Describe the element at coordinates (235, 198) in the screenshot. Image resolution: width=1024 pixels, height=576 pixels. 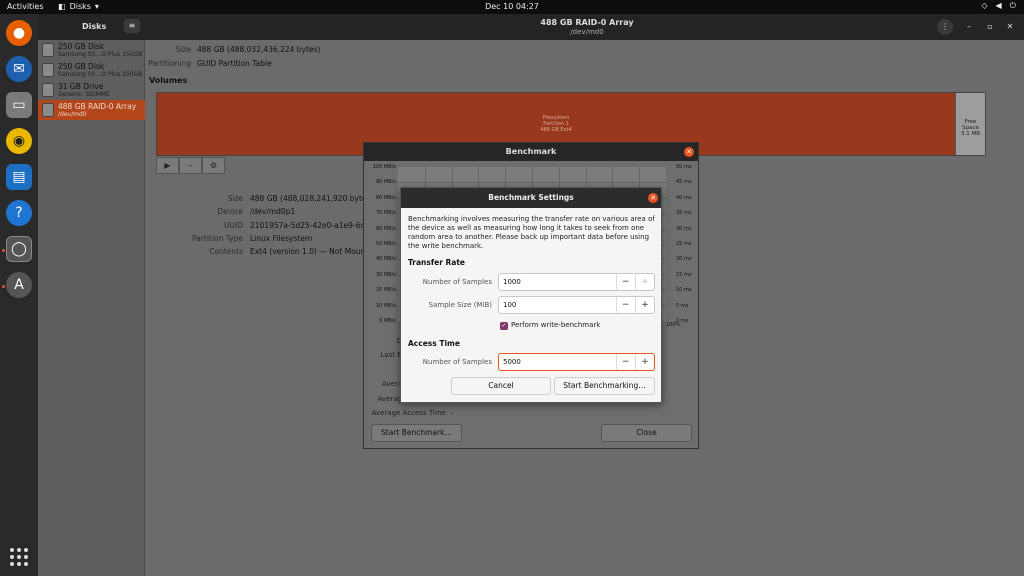
I see `partition-size-label: Size` at that location.